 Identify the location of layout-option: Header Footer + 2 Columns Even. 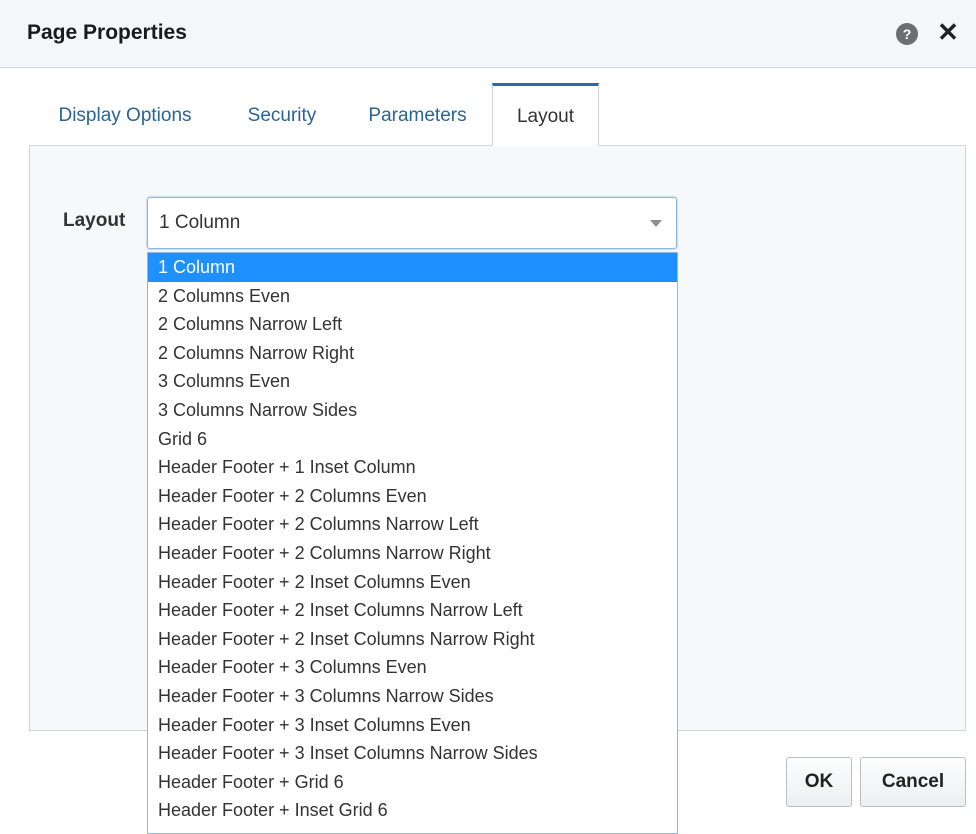
(412, 496).